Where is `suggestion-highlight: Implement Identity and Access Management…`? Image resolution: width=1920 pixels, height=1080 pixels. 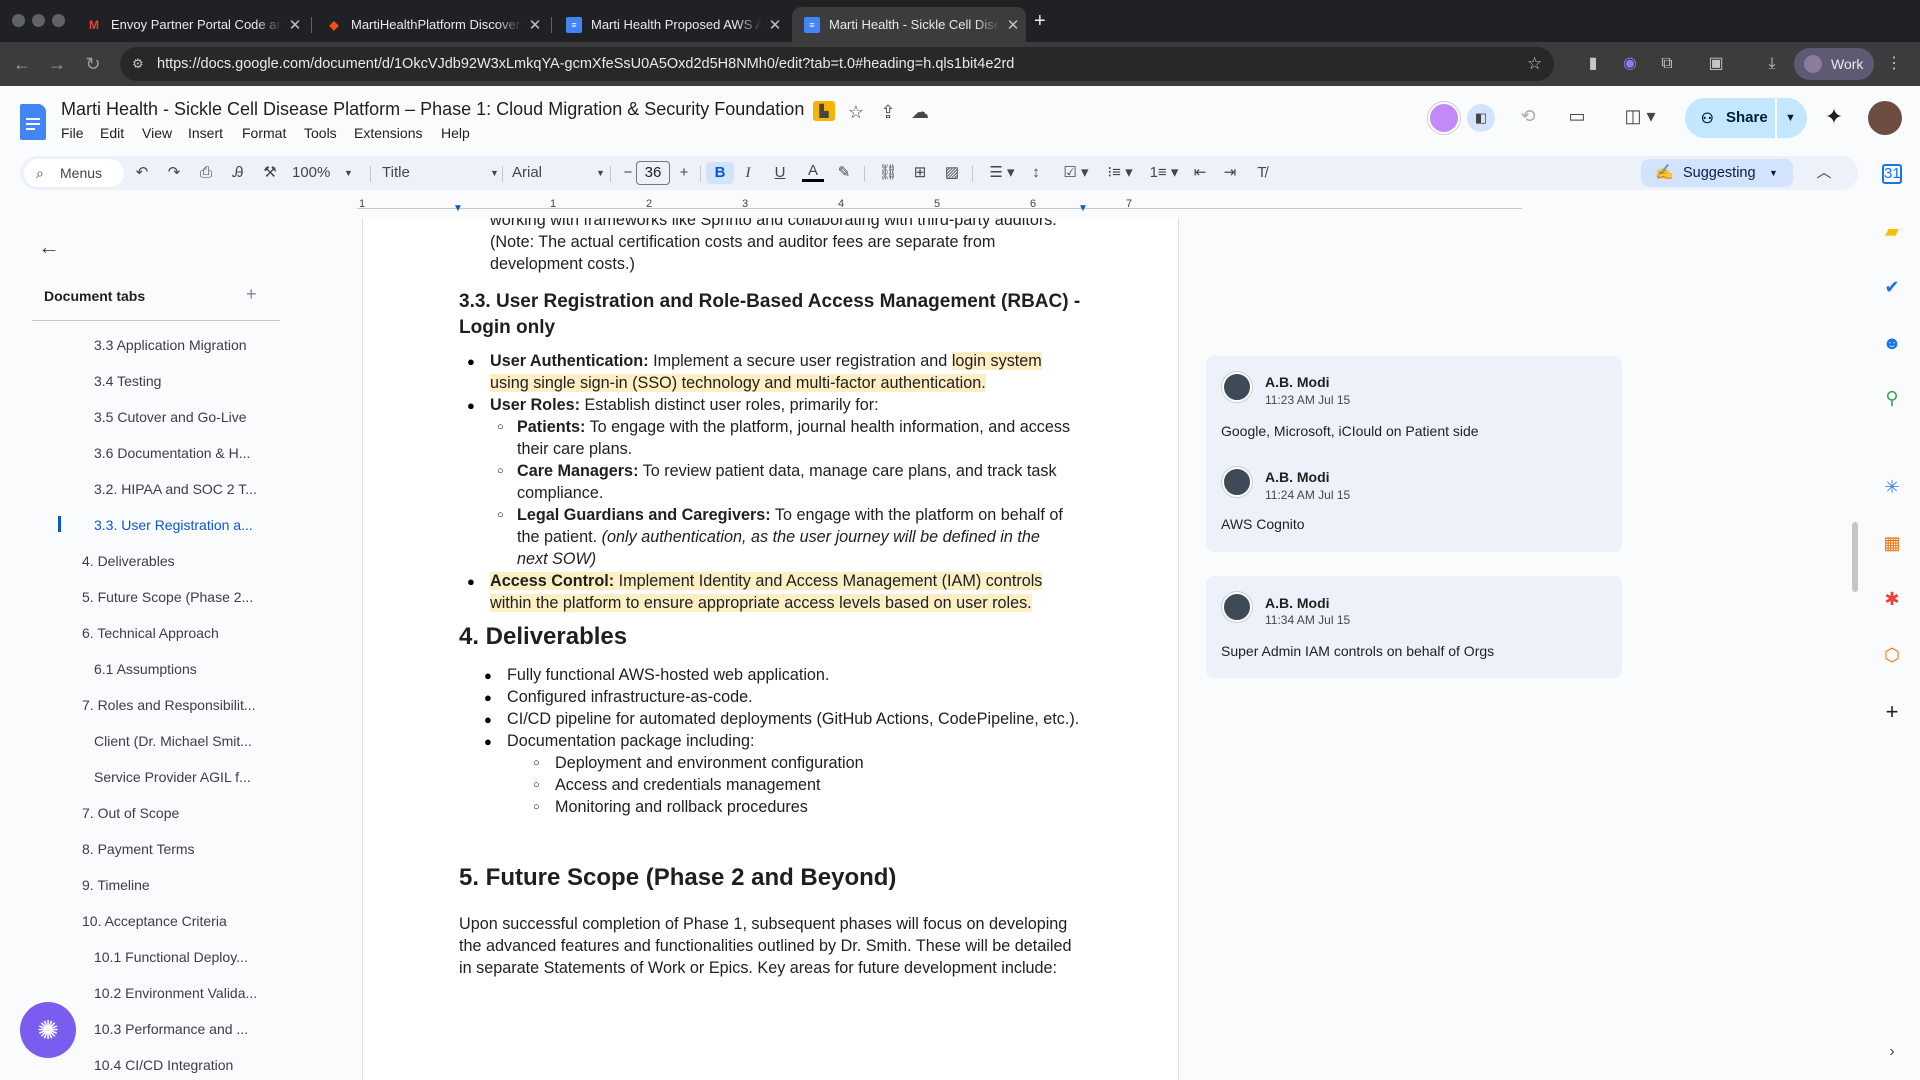 suggestion-highlight: Implement Identity and Access Management… is located at coordinates (828, 581).